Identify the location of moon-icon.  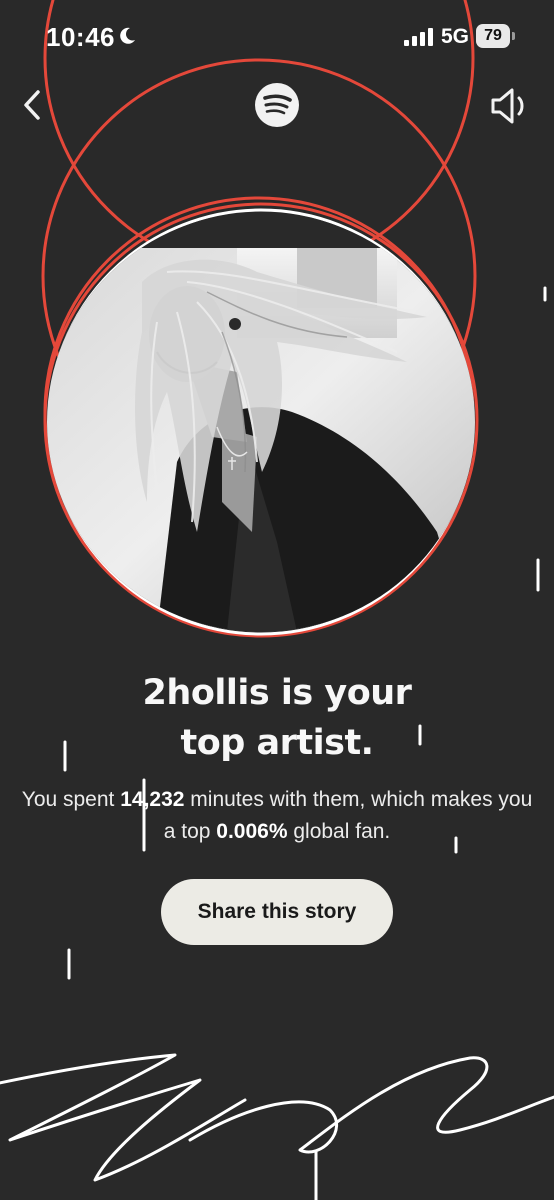
(127, 35).